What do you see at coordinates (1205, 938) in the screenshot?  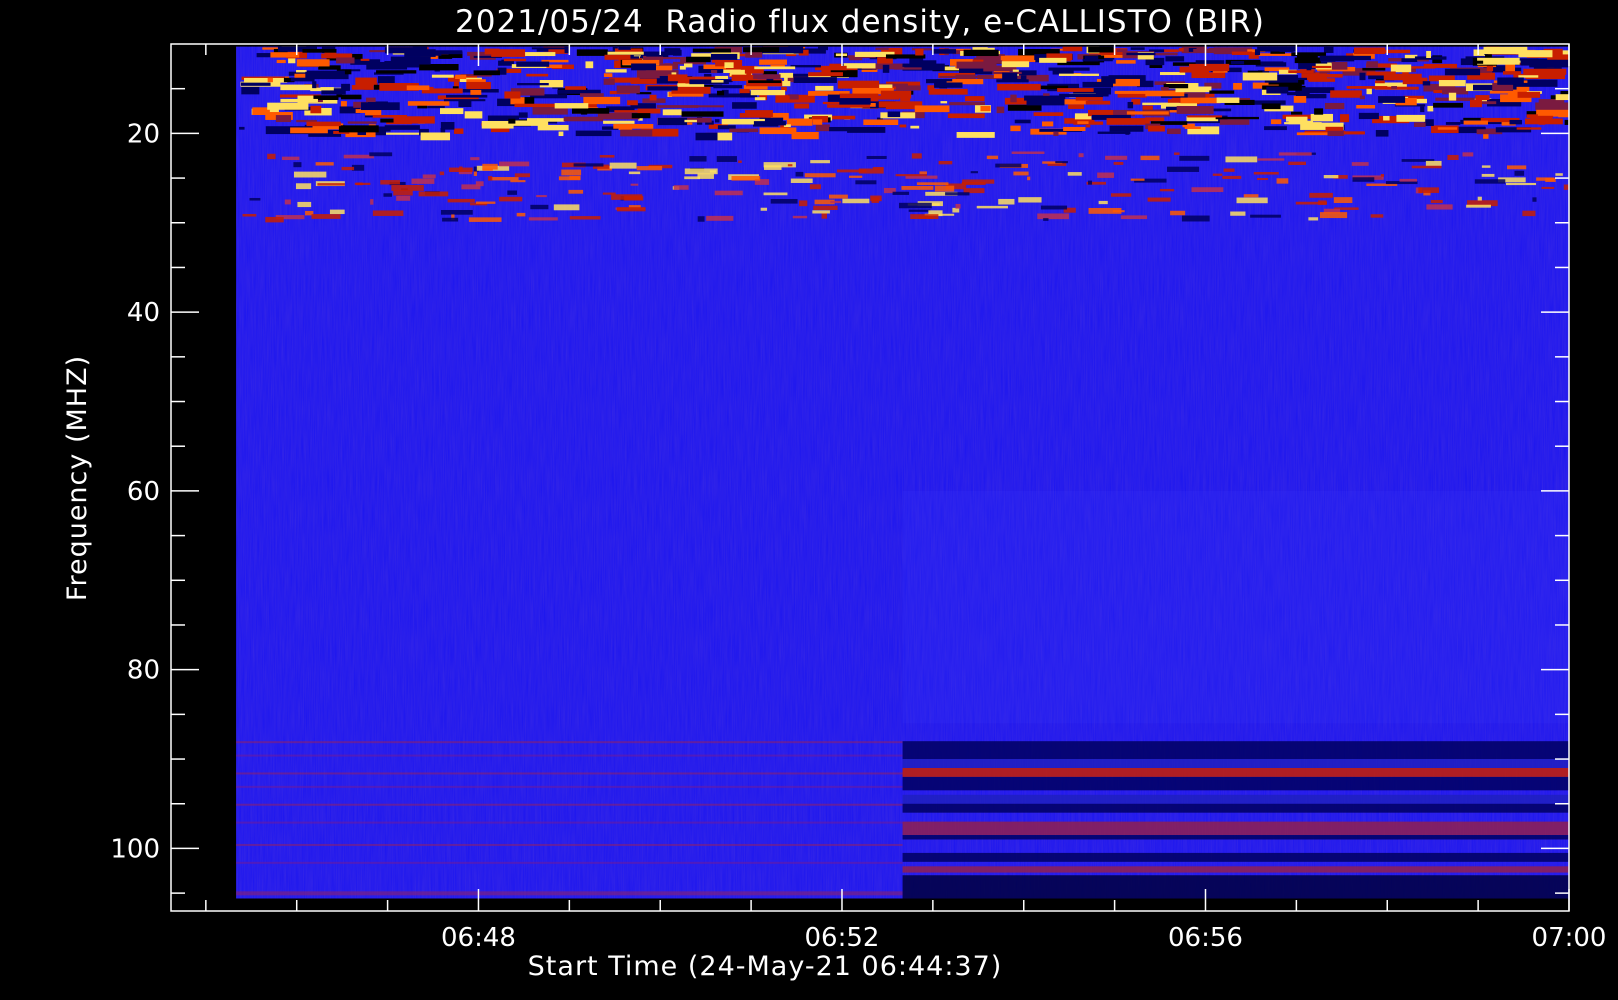 I see `x-tick-label: 06:56` at bounding box center [1205, 938].